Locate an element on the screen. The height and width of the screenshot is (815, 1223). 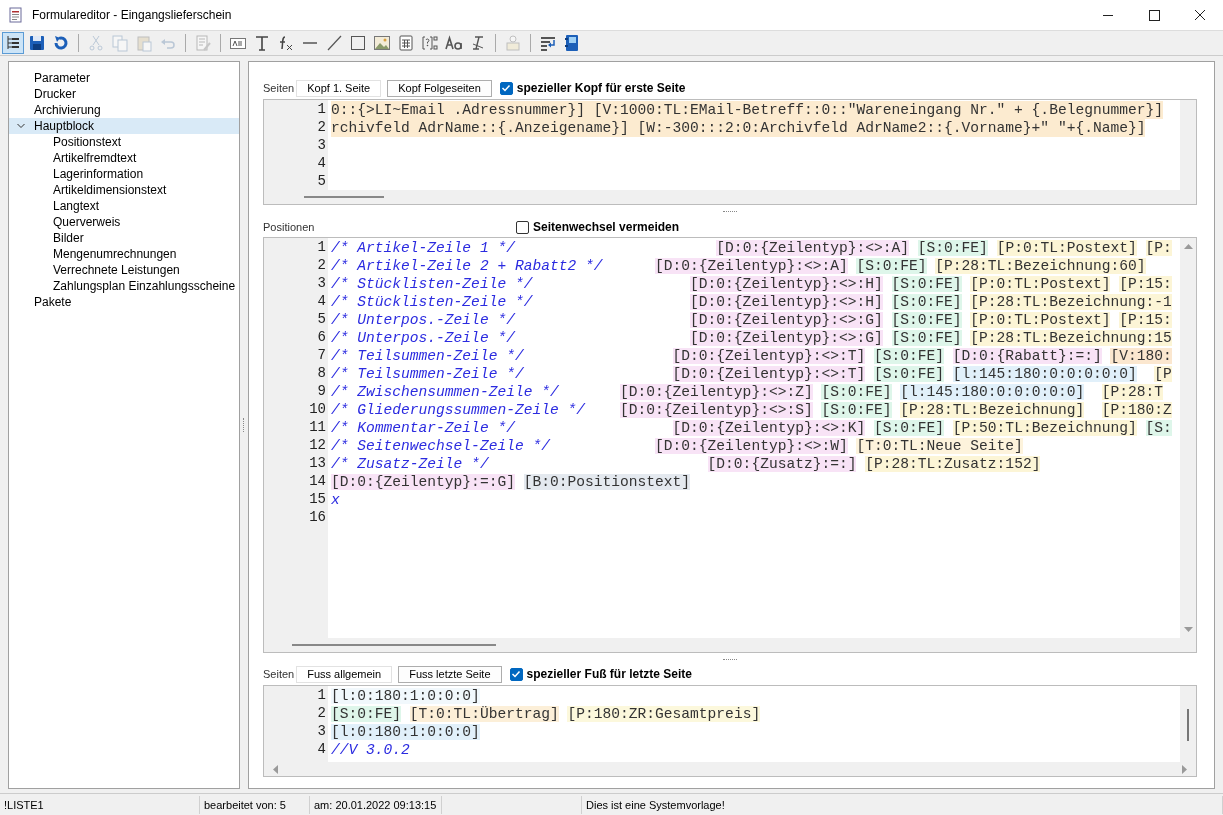
section-label: Positionen is located at coordinates (289, 227).